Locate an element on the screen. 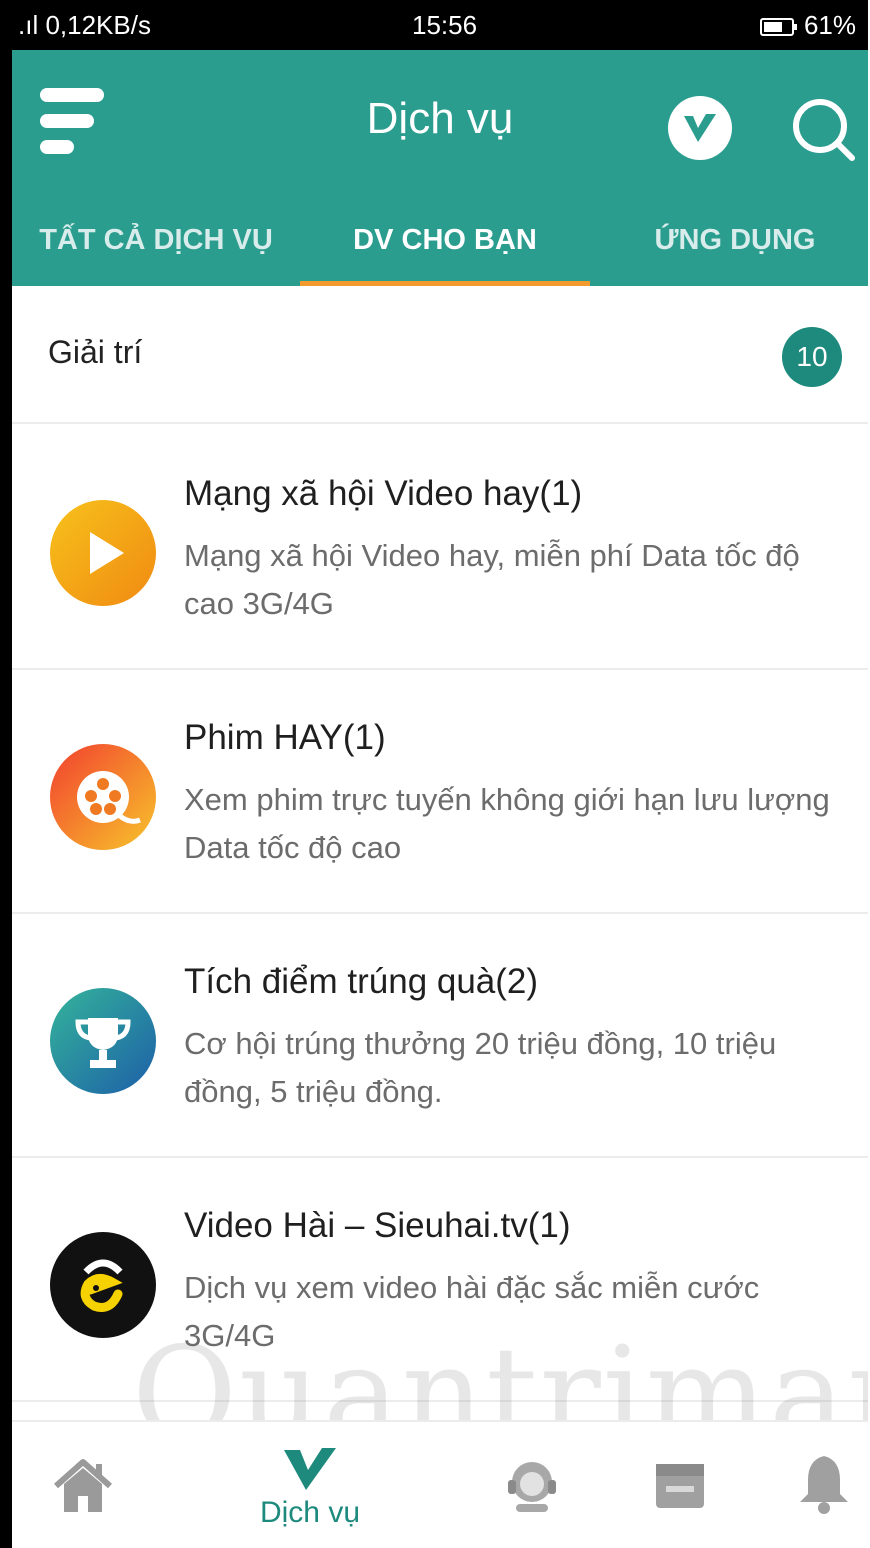  play-icon is located at coordinates (103, 553).